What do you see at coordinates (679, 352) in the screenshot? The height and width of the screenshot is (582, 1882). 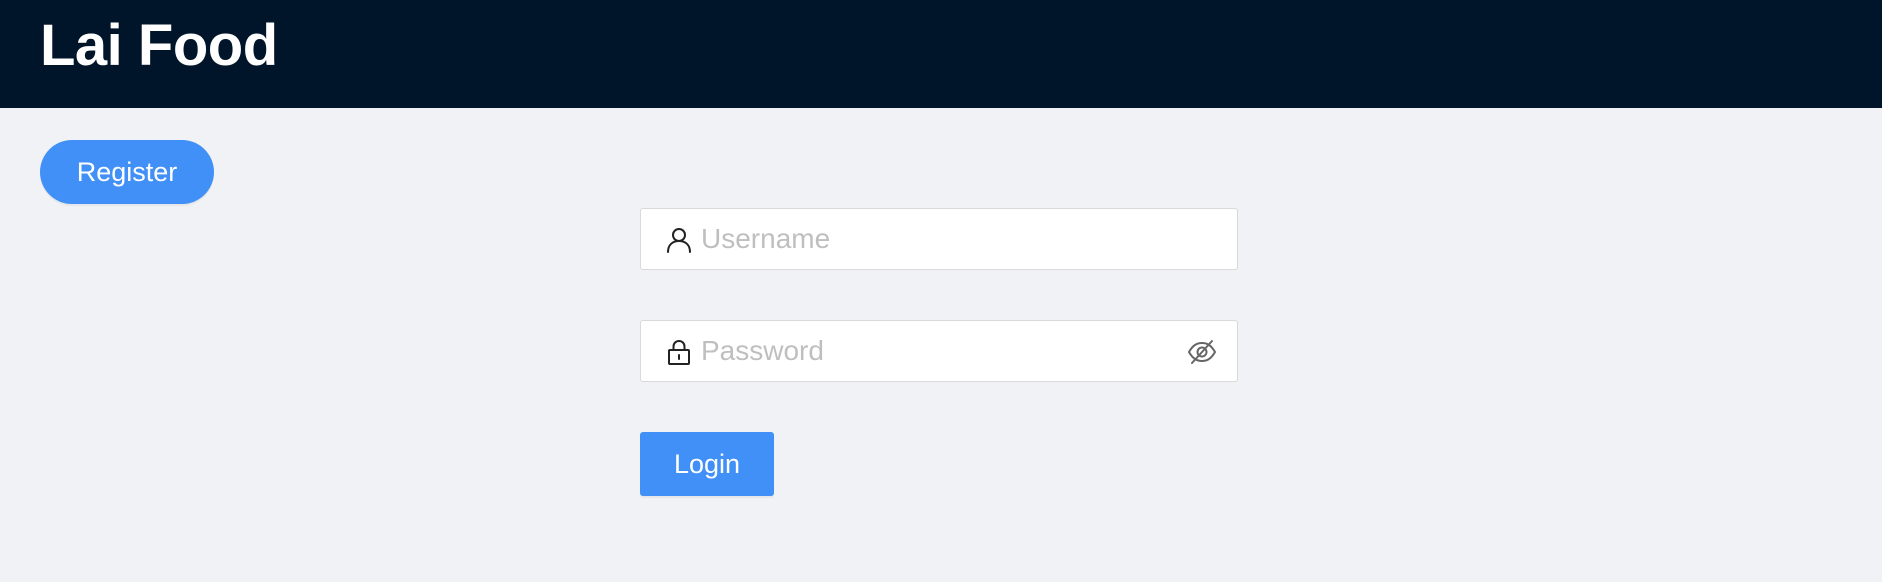 I see `lock-icon` at bounding box center [679, 352].